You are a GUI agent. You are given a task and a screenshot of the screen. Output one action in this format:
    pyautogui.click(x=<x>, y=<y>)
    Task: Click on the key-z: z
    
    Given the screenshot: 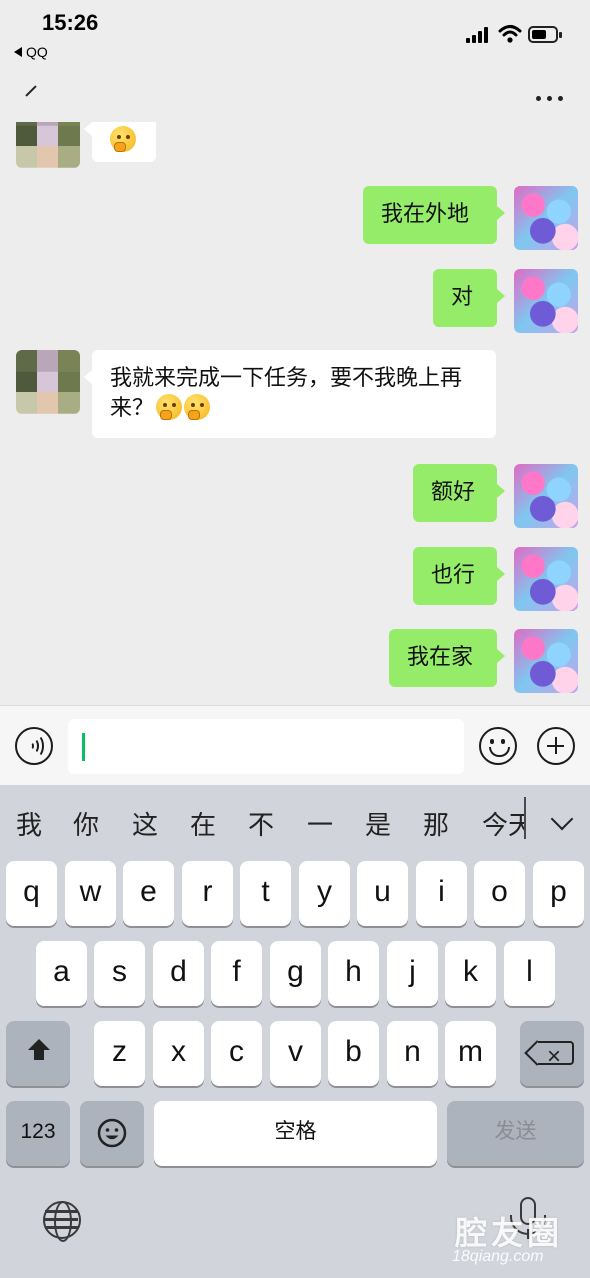 What is the action you would take?
    pyautogui.click(x=119, y=1053)
    